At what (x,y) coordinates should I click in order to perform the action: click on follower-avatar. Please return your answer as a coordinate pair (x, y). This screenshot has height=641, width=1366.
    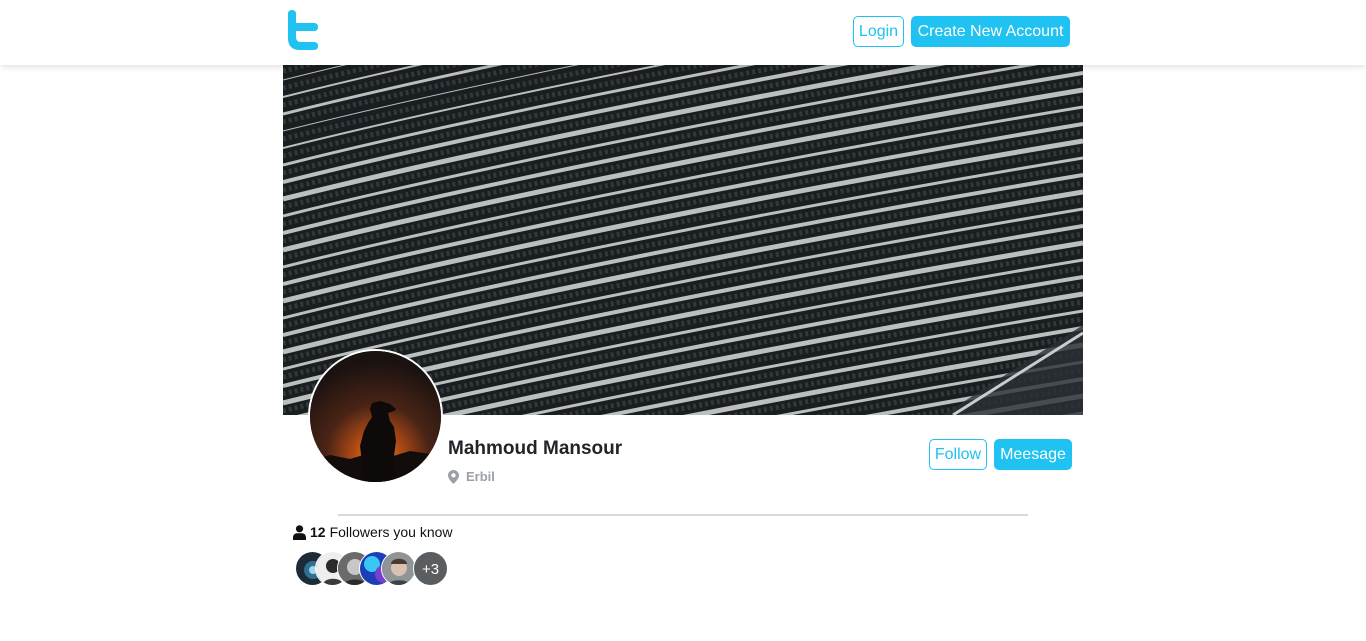
    Looking at the image, I should click on (398, 568).